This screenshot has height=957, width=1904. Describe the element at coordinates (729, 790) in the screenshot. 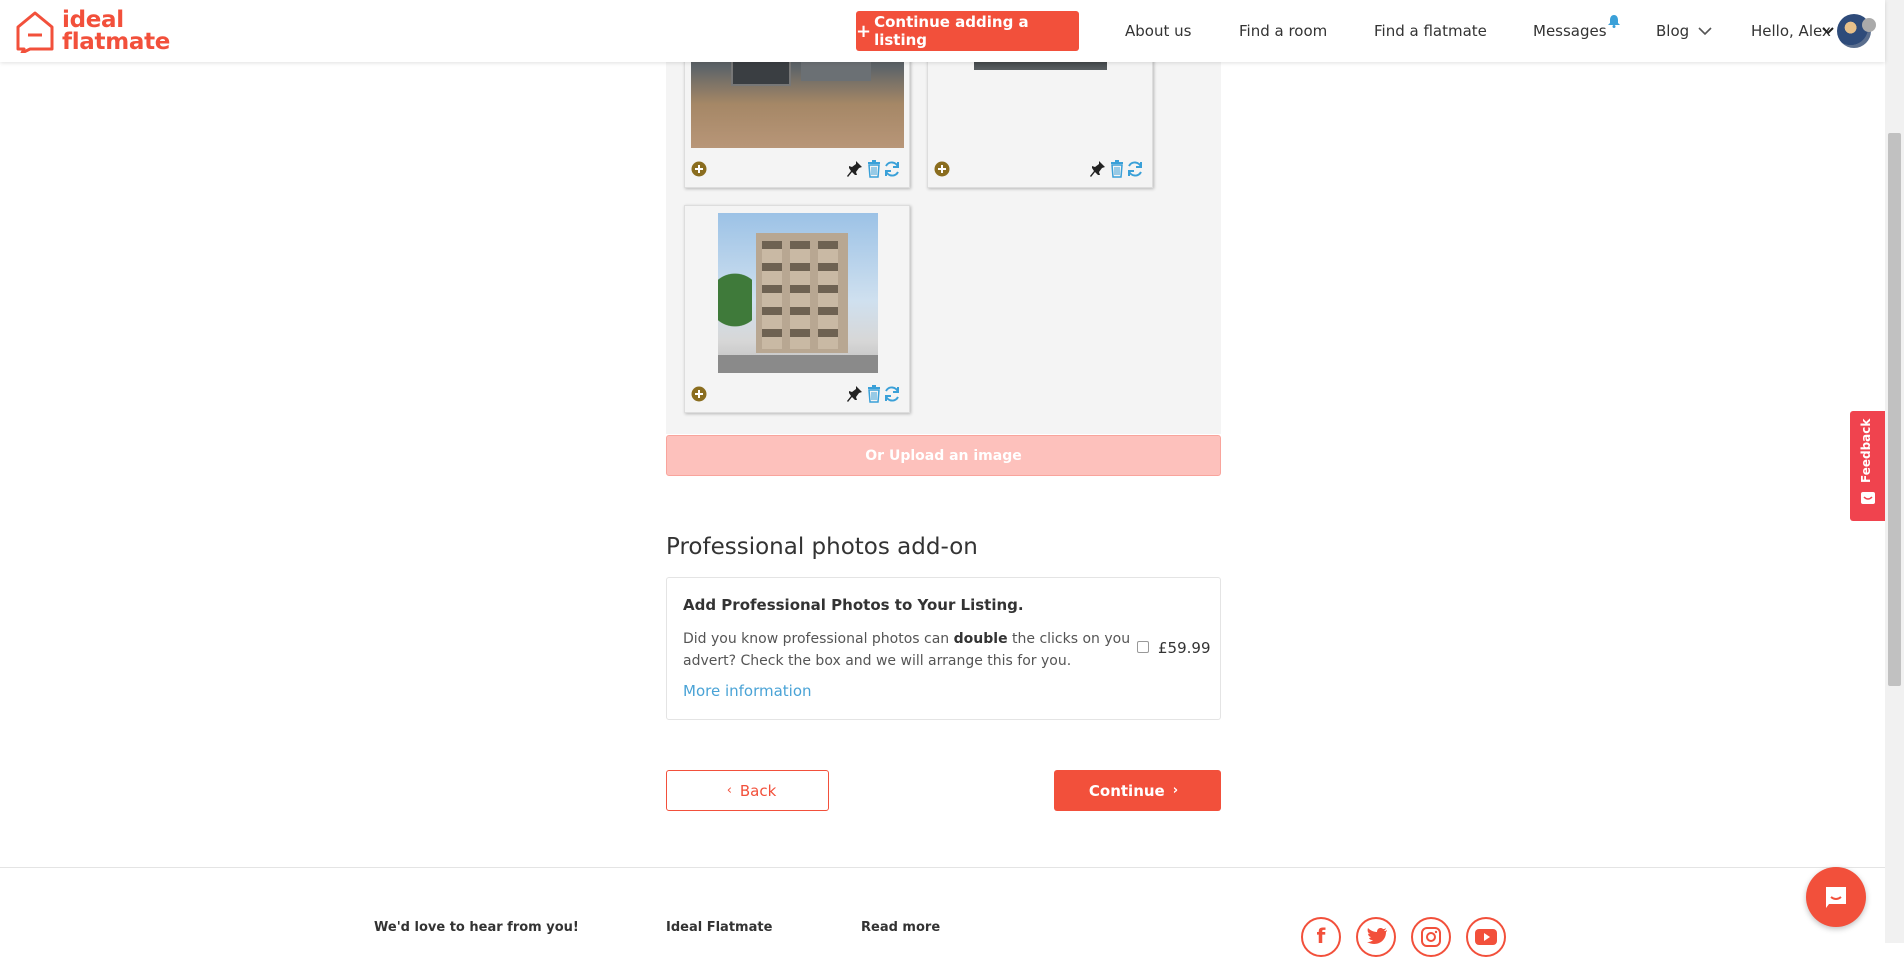

I see `chevron-left-icon: ‹` at that location.